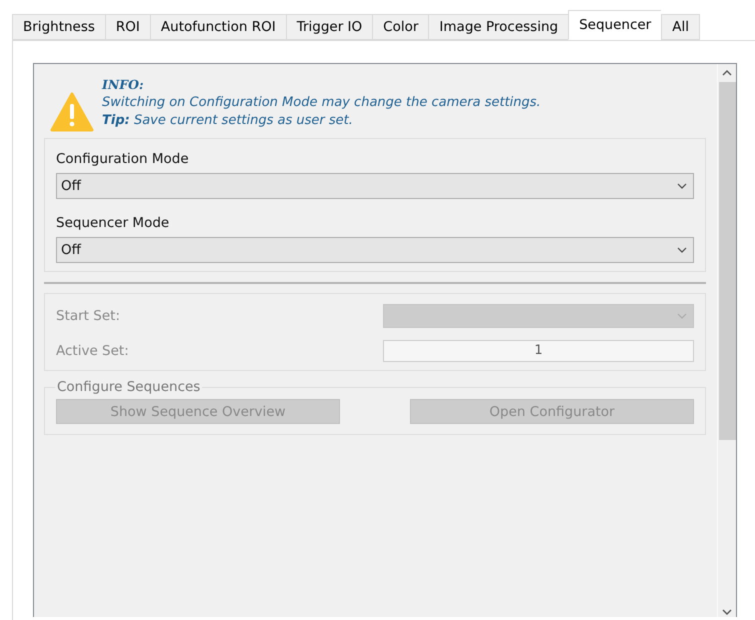 This screenshot has height=620, width=755. Describe the element at coordinates (129, 387) in the screenshot. I see `group-title: Configure Sequences` at that location.